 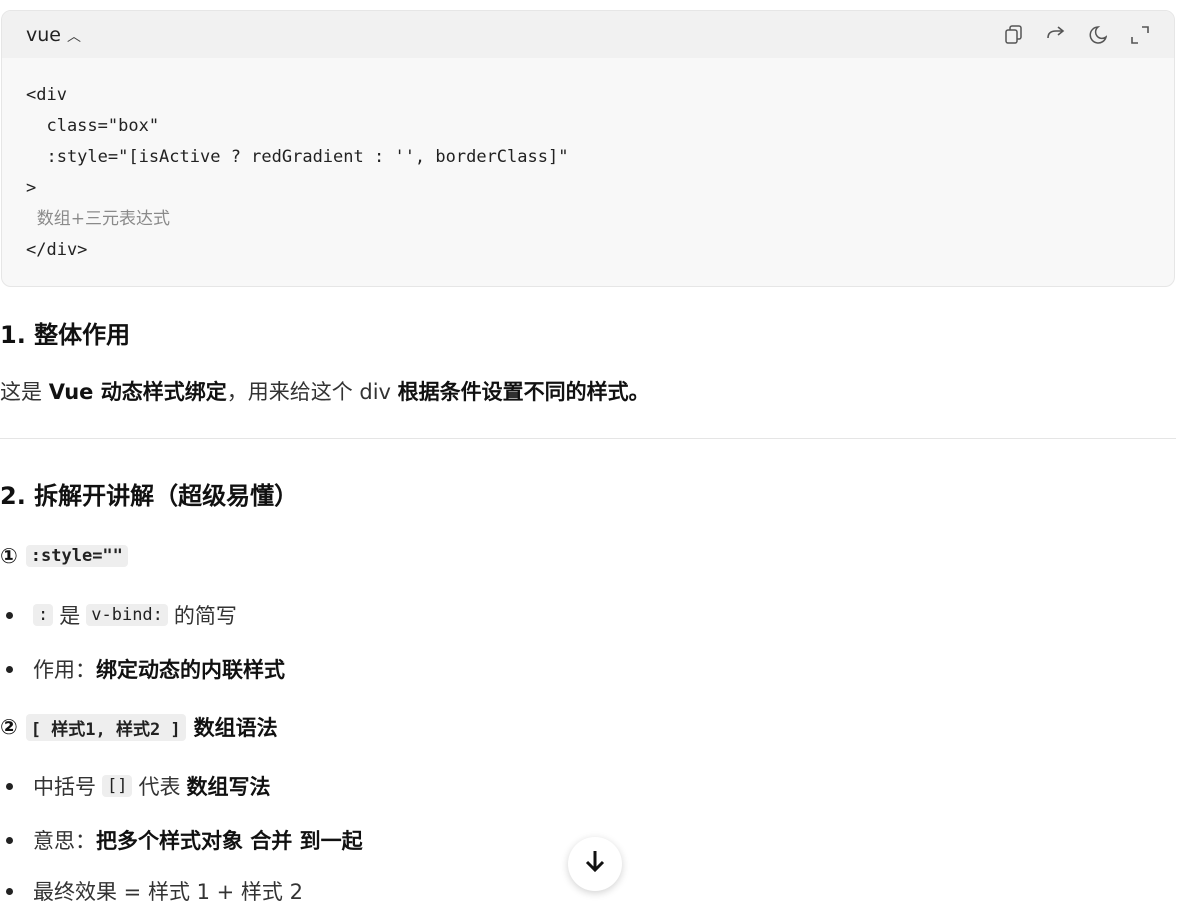 I want to click on chevron-up-icon: ︿, so click(x=73, y=36).